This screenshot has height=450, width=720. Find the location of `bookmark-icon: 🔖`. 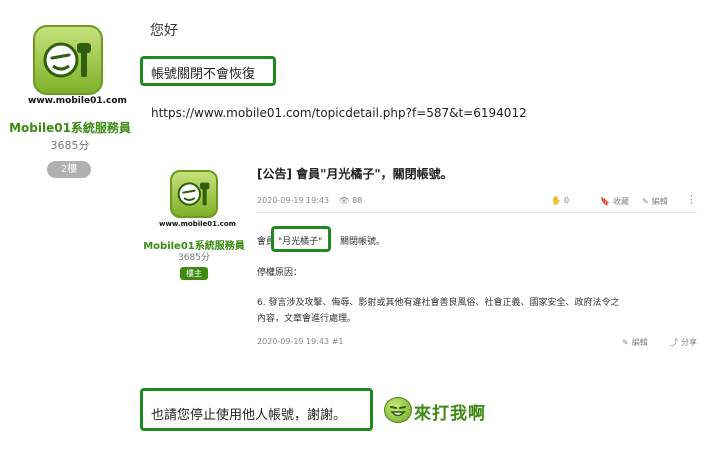

bookmark-icon: 🔖 is located at coordinates (605, 201).